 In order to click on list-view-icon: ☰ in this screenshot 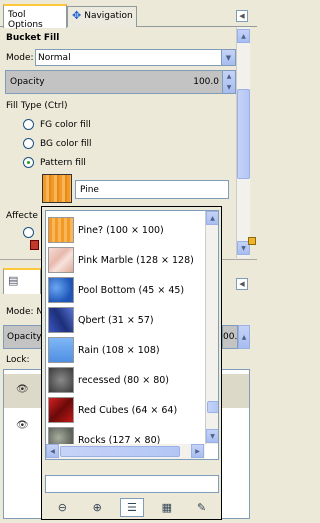, I will do `click(131, 507)`.